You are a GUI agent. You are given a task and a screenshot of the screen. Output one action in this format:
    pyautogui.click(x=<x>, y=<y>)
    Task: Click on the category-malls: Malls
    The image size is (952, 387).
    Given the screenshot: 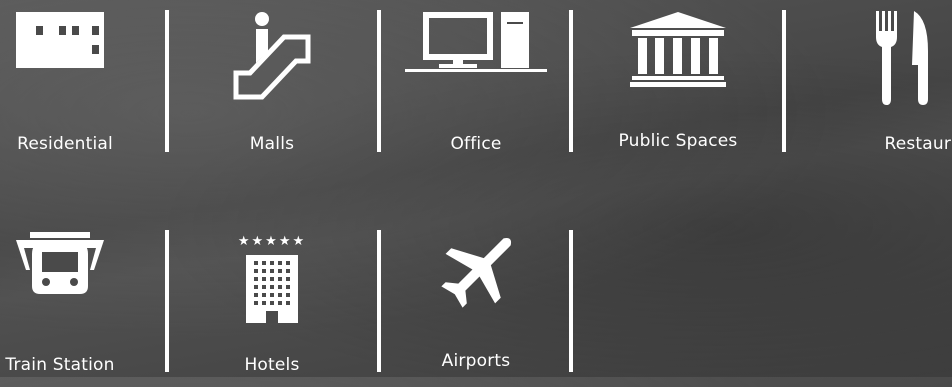 What is the action you would take?
    pyautogui.click(x=272, y=82)
    